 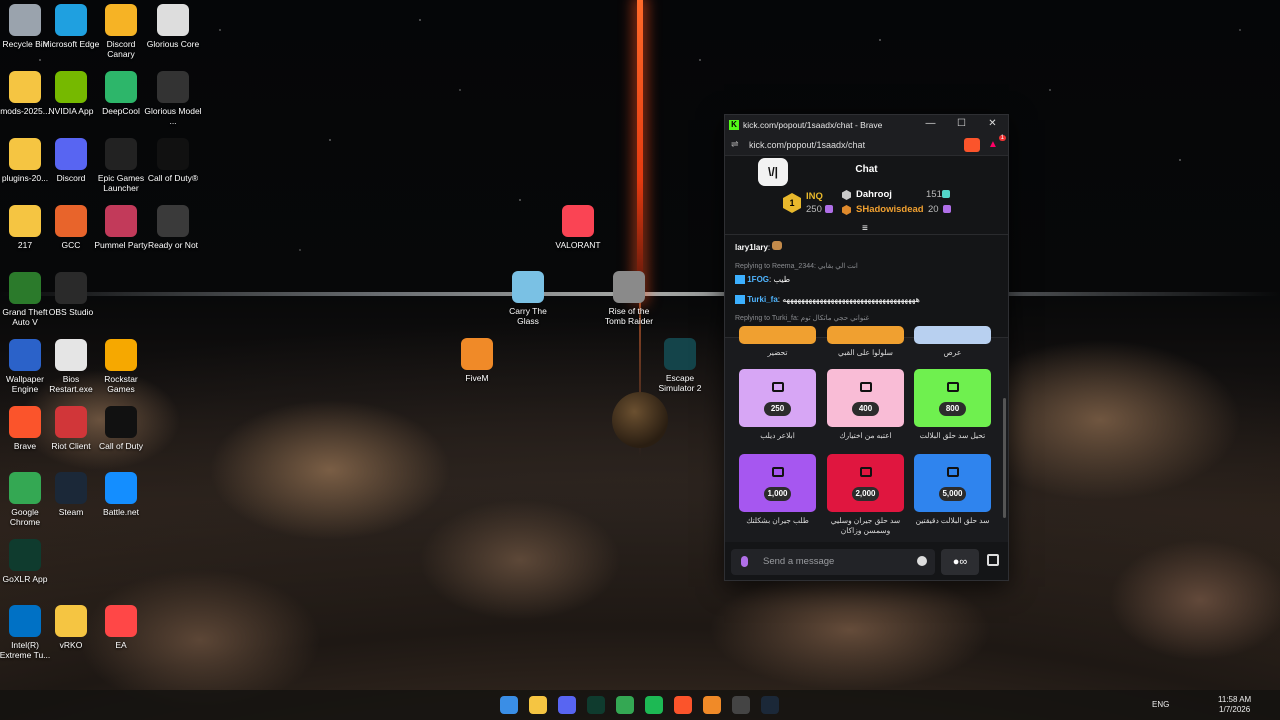 I want to click on language-indicator: ENG, so click(x=1160, y=705).